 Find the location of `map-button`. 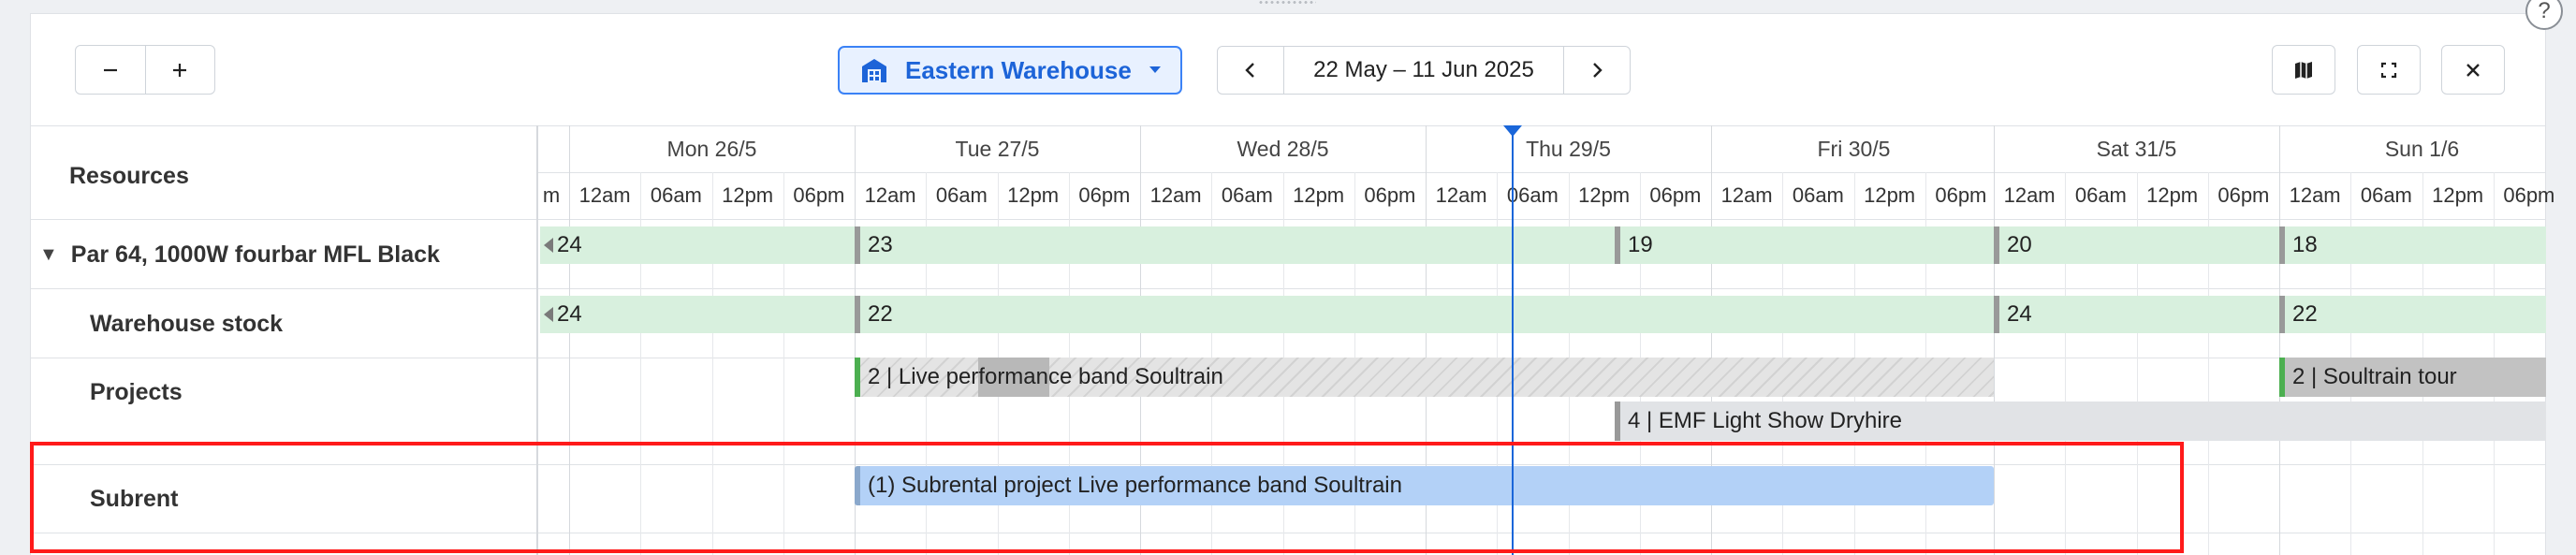

map-button is located at coordinates (2303, 70).